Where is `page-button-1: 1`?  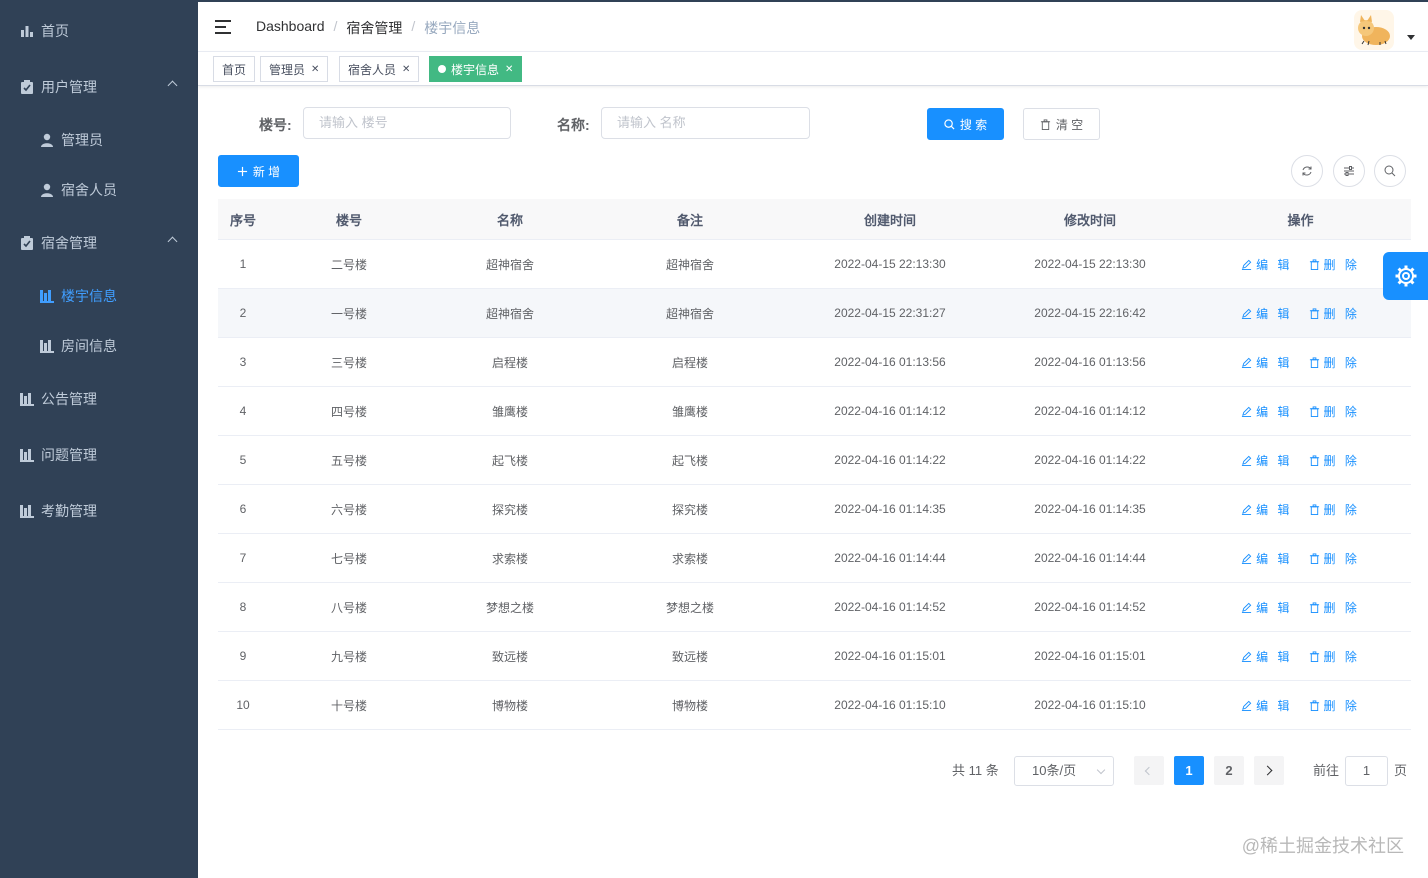 page-button-1: 1 is located at coordinates (1189, 770).